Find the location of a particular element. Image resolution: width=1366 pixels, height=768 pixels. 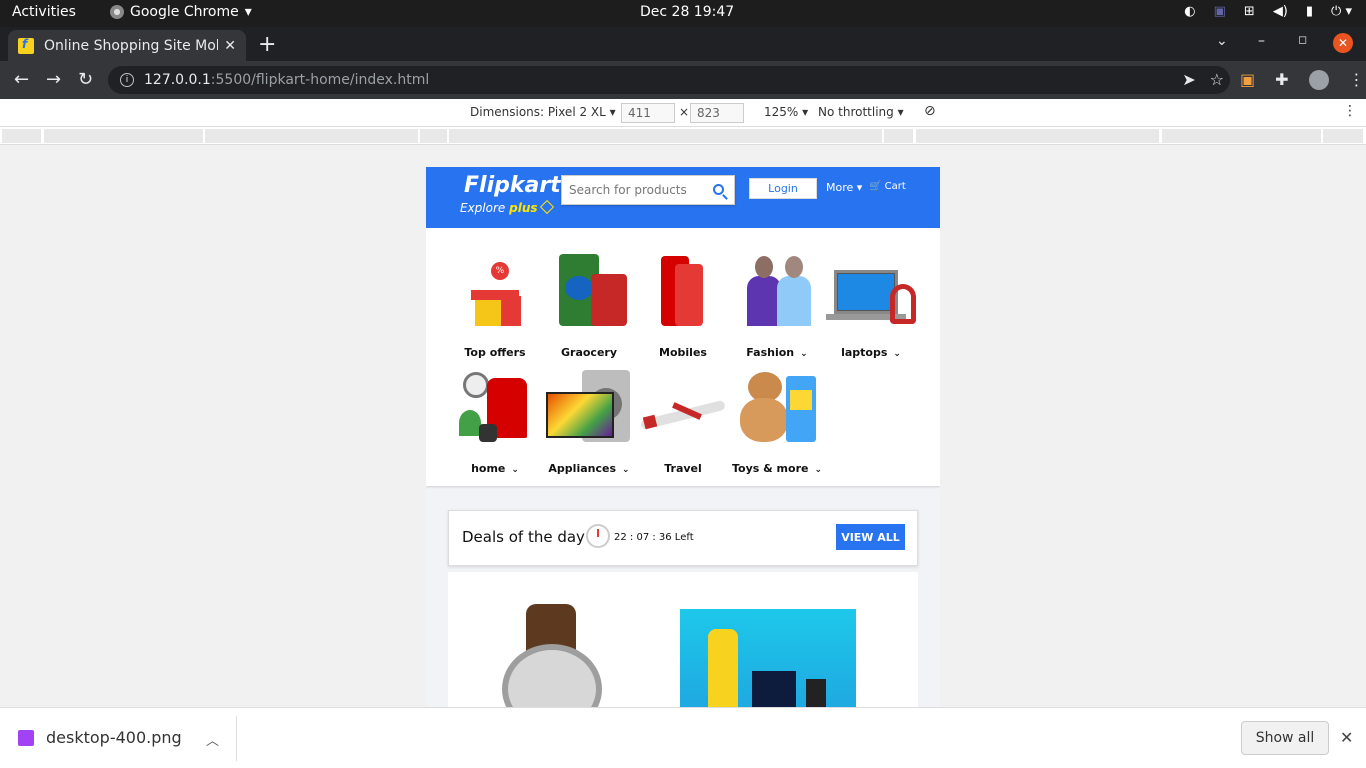

url-host: 127.0.0.1 is located at coordinates (177, 80).